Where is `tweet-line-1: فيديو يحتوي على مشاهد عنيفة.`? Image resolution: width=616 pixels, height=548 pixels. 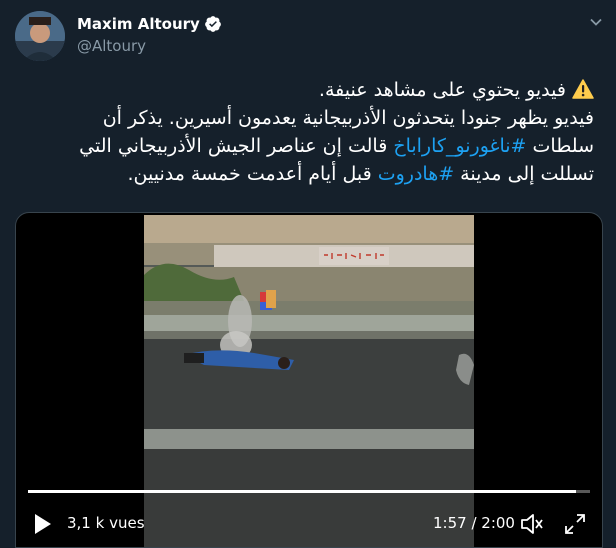
tweet-line-1: فيديو يحتوي على مشاهد عنيفة. is located at coordinates (304, 90).